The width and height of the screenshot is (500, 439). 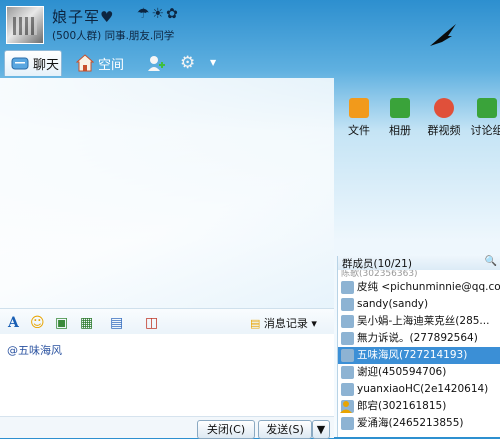 What do you see at coordinates (250, 63) in the screenshot?
I see `toolbar: 聊天 空间` at bounding box center [250, 63].